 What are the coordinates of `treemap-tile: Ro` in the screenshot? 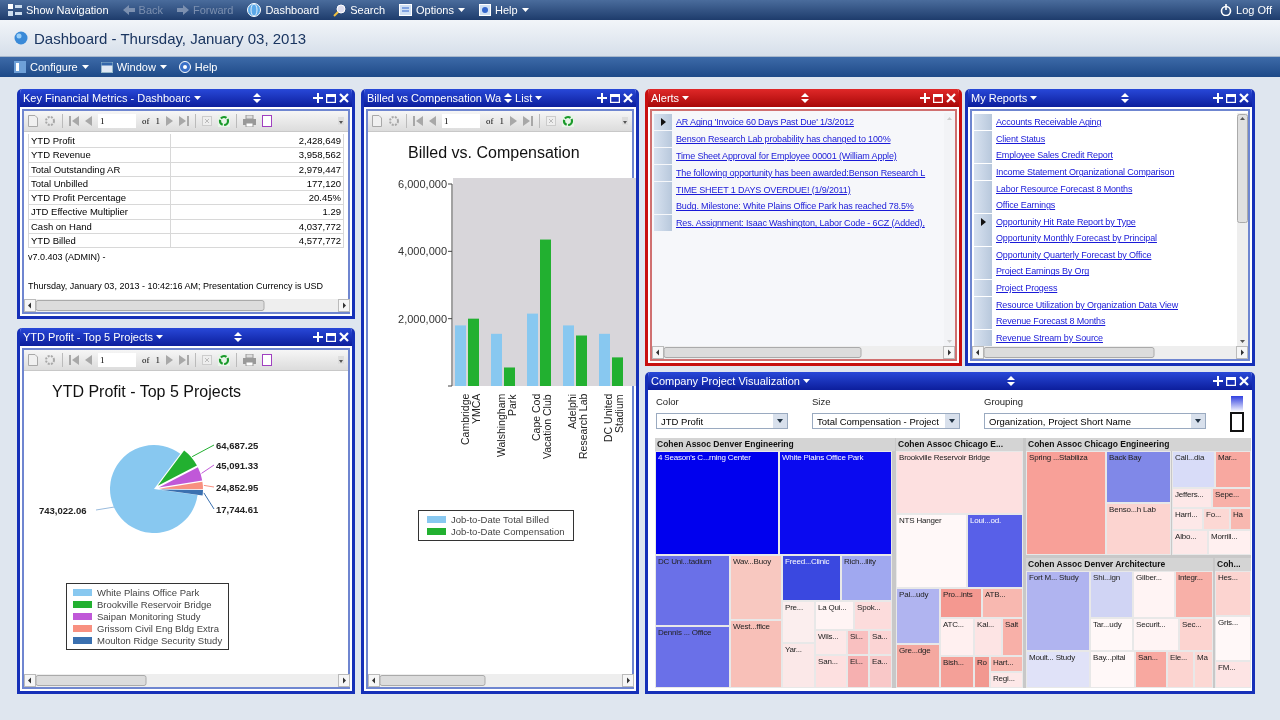 It's located at (982, 672).